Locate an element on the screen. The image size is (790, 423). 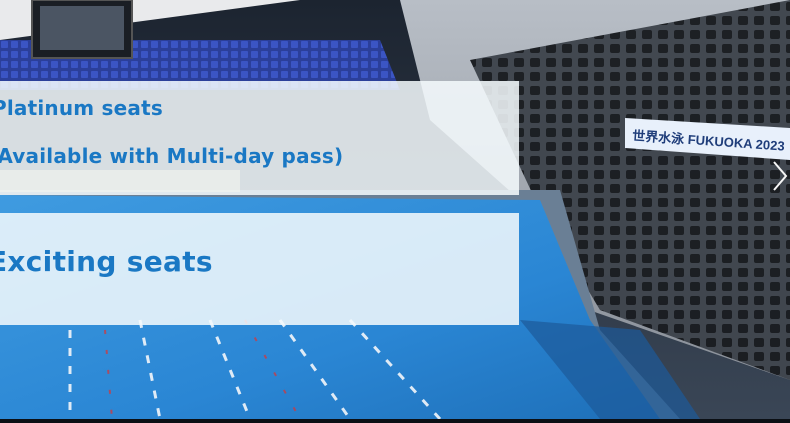
platinum-seats-title: Platinum seats is located at coordinates (81, 108).